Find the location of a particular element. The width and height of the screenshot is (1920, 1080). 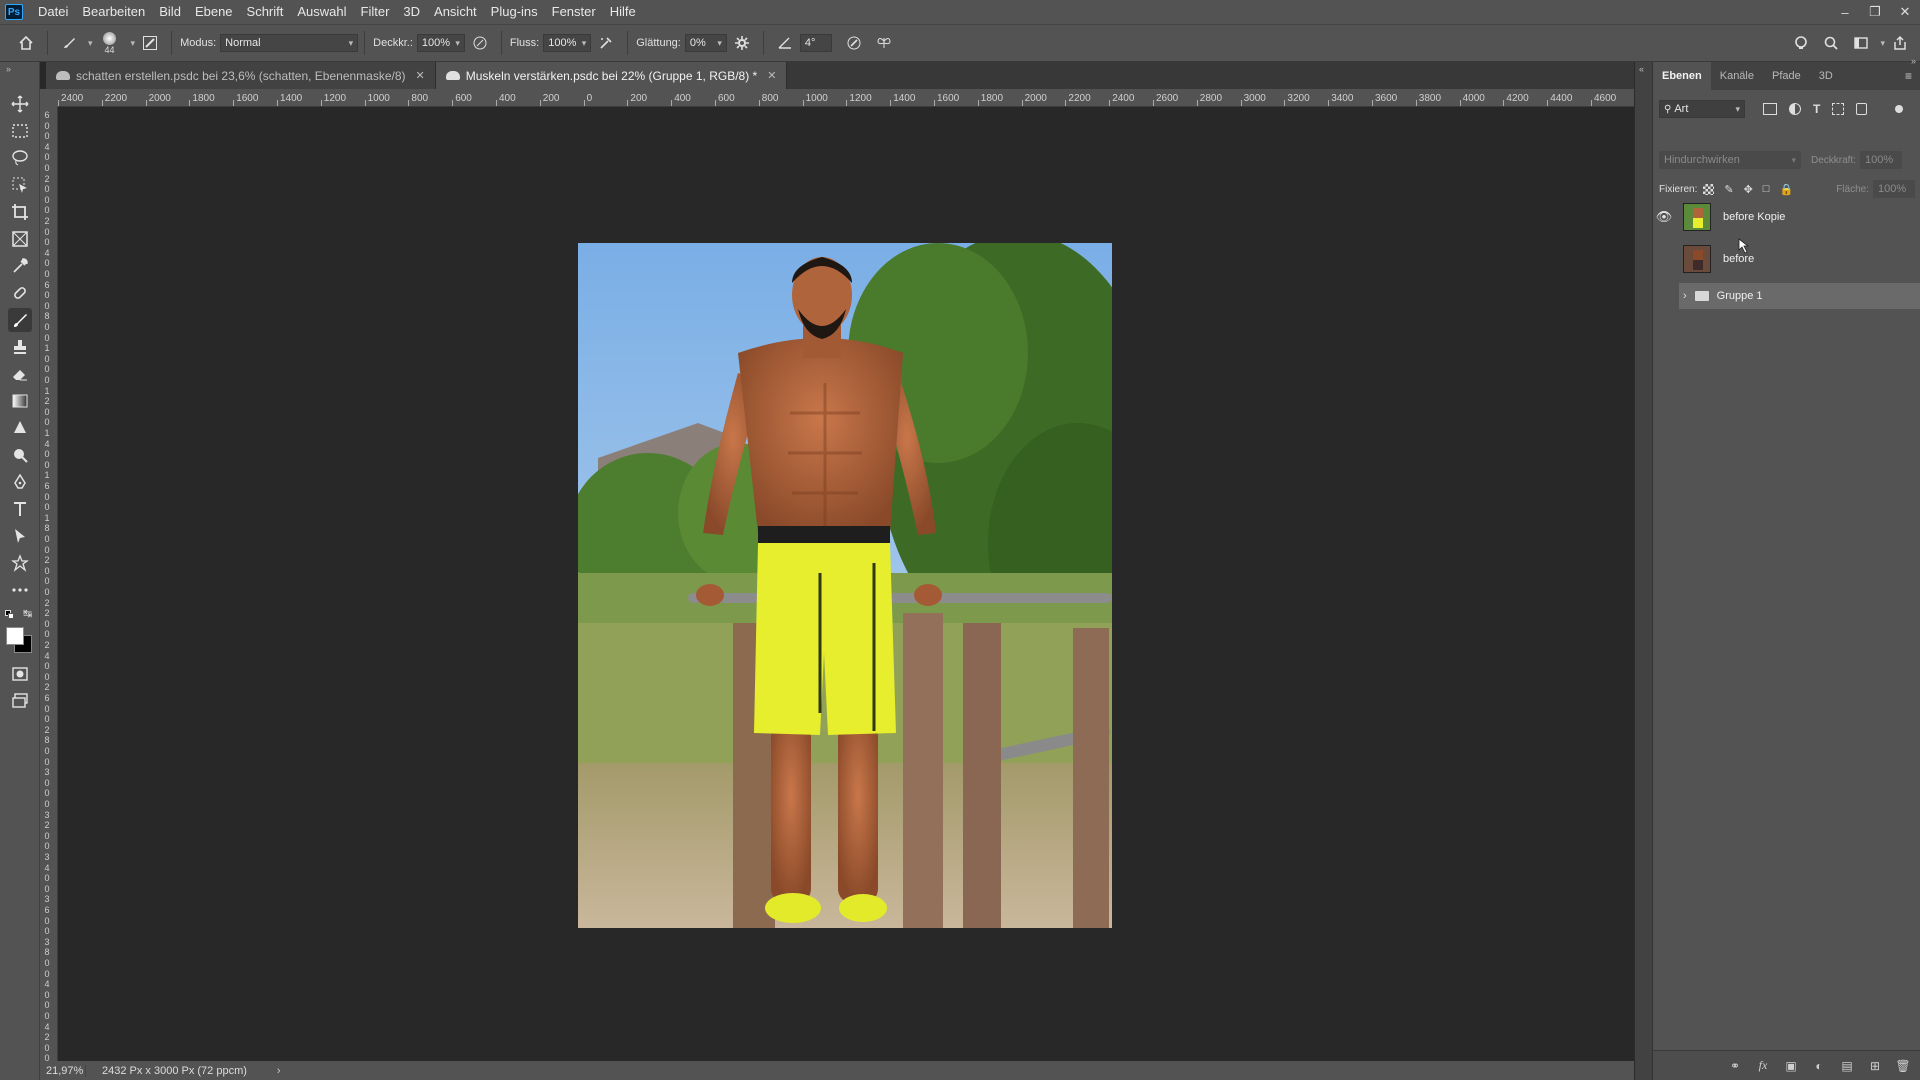

pen-tool-icon is located at coordinates (20, 482).